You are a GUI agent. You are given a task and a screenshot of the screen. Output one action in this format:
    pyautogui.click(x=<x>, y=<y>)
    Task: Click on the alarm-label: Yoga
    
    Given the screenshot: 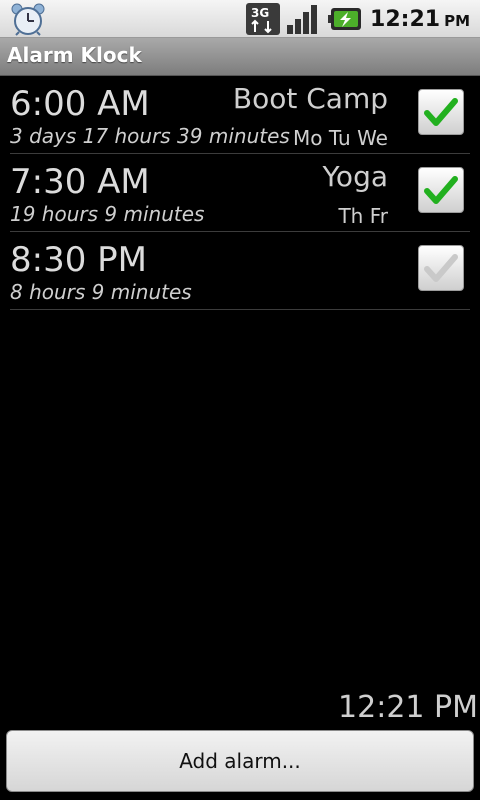 What is the action you would take?
    pyautogui.click(x=355, y=176)
    